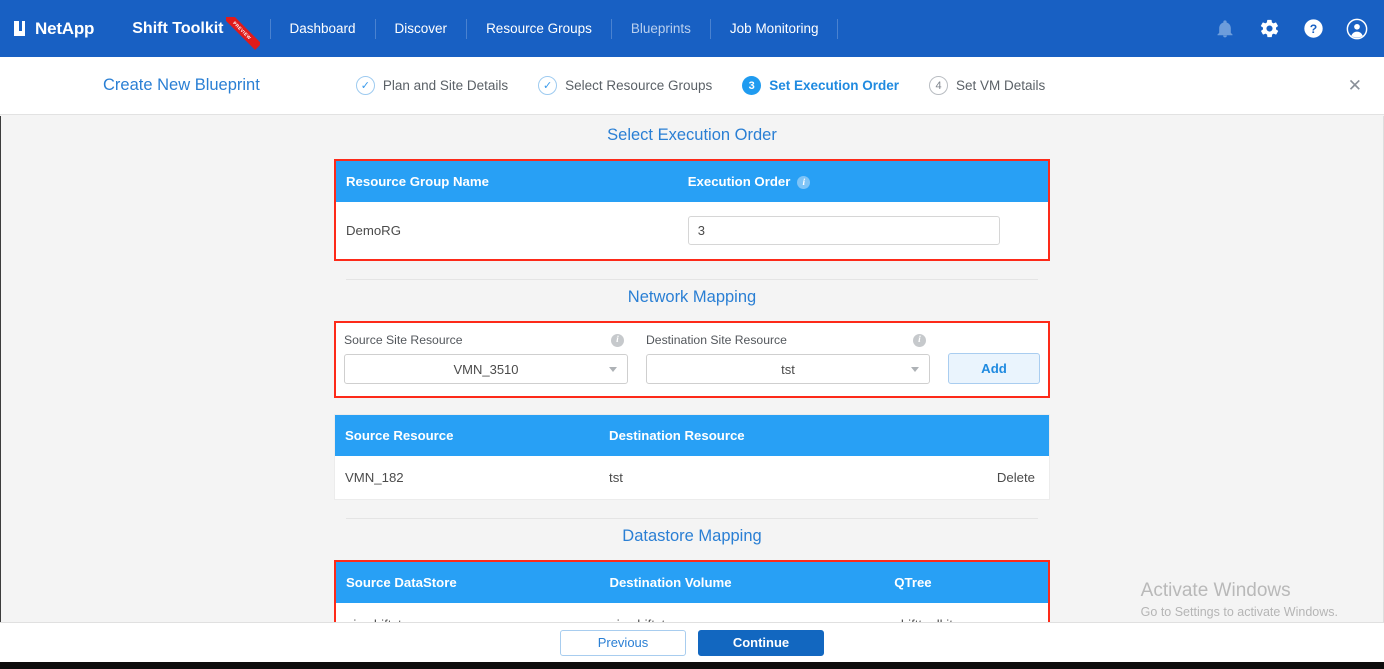 This screenshot has height=669, width=1384. I want to click on previous-button: Previous, so click(623, 642).